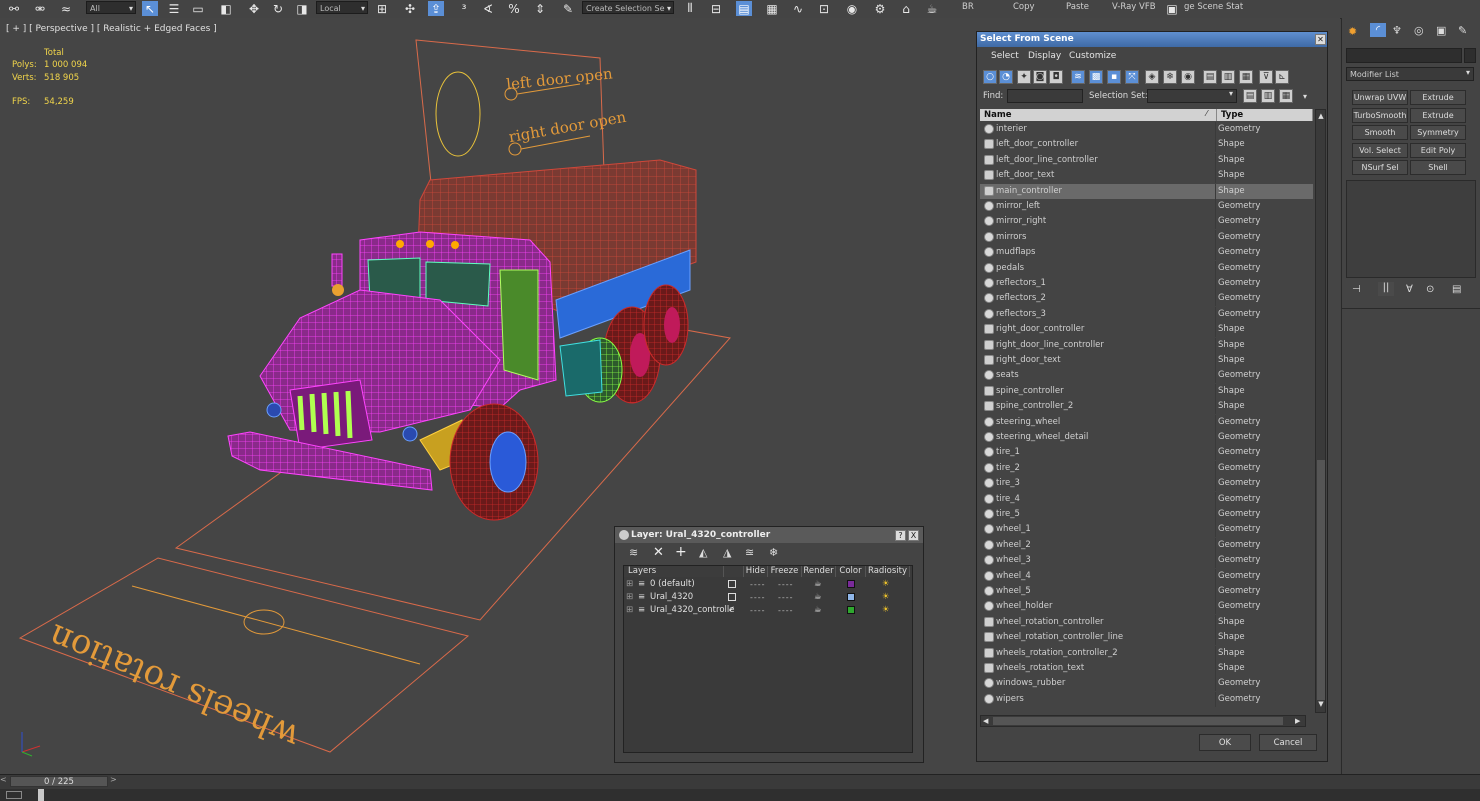  Describe the element at coordinates (14, 795) in the screenshot. I see `mini-curve-editor-icon` at that location.